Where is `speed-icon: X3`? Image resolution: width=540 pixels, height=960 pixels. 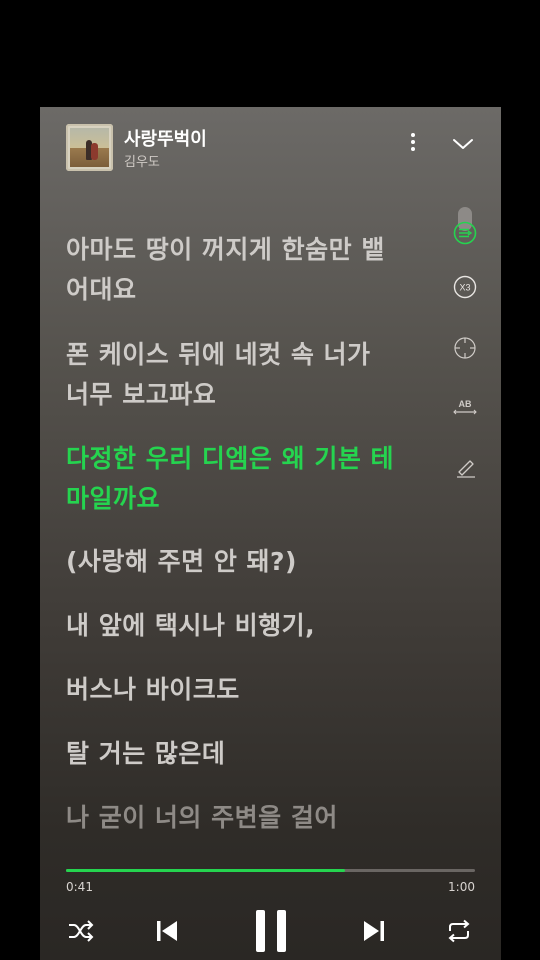 speed-icon: X3 is located at coordinates (465, 287).